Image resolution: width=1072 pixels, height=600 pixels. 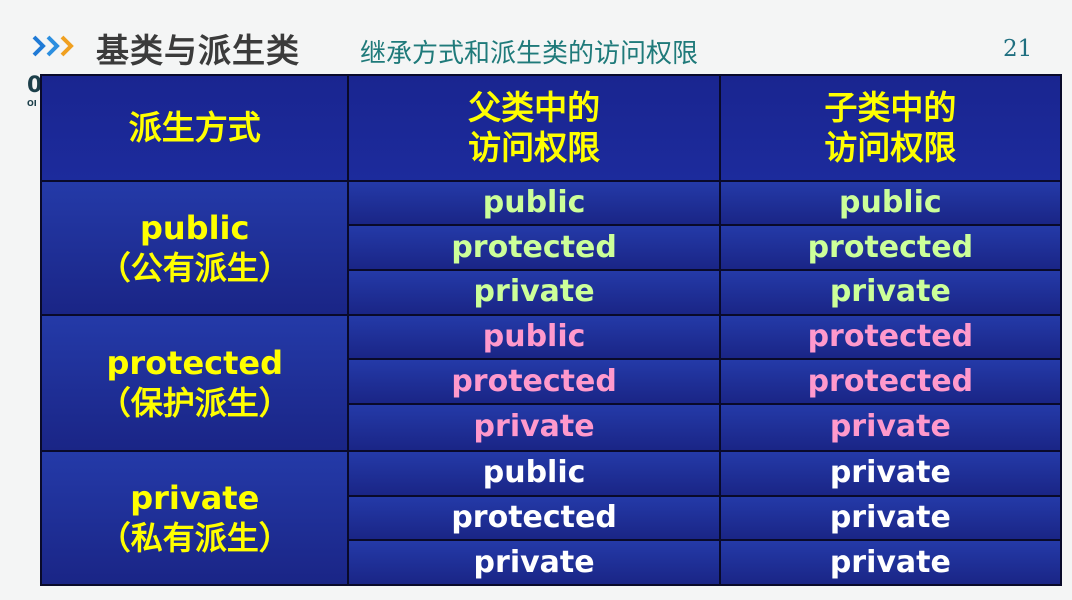 What do you see at coordinates (34, 85) in the screenshot?
I see `logo-letter: 0` at bounding box center [34, 85].